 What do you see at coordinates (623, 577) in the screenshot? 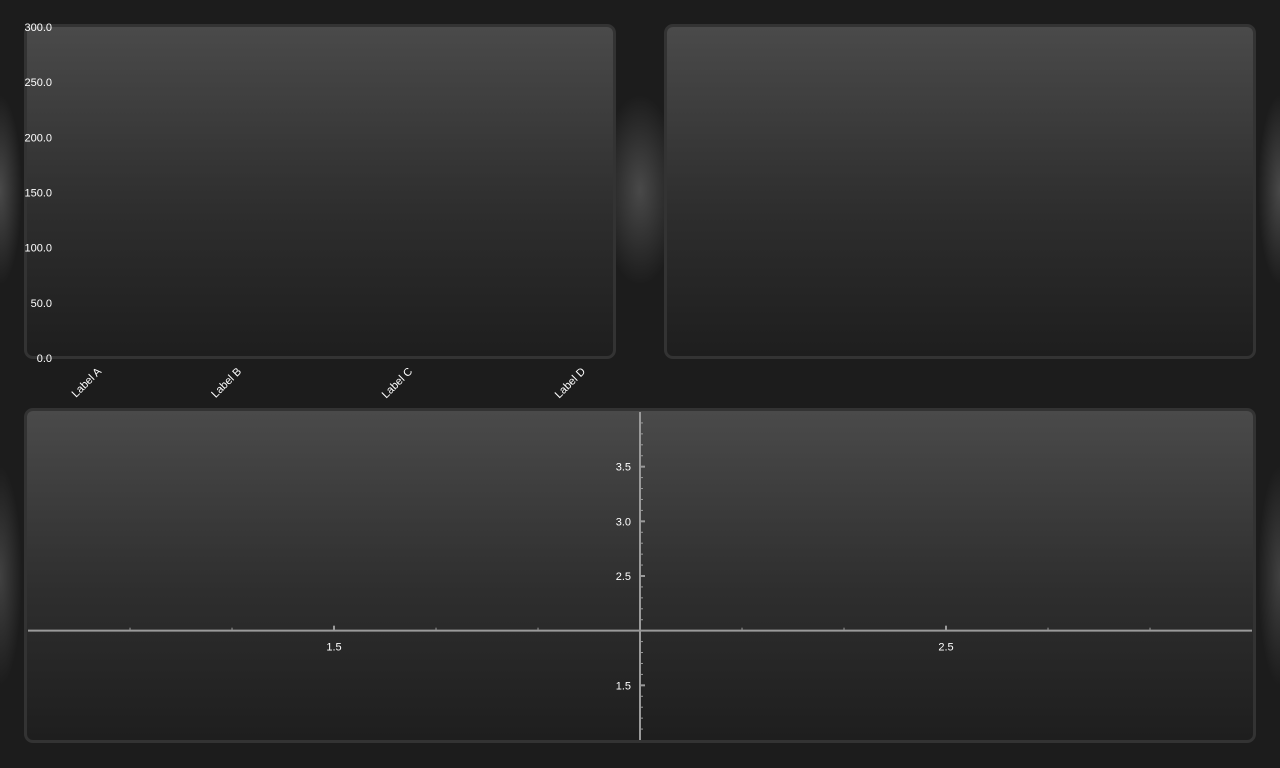
I see `axes-chart-y-tick-label: 2.5` at bounding box center [623, 577].